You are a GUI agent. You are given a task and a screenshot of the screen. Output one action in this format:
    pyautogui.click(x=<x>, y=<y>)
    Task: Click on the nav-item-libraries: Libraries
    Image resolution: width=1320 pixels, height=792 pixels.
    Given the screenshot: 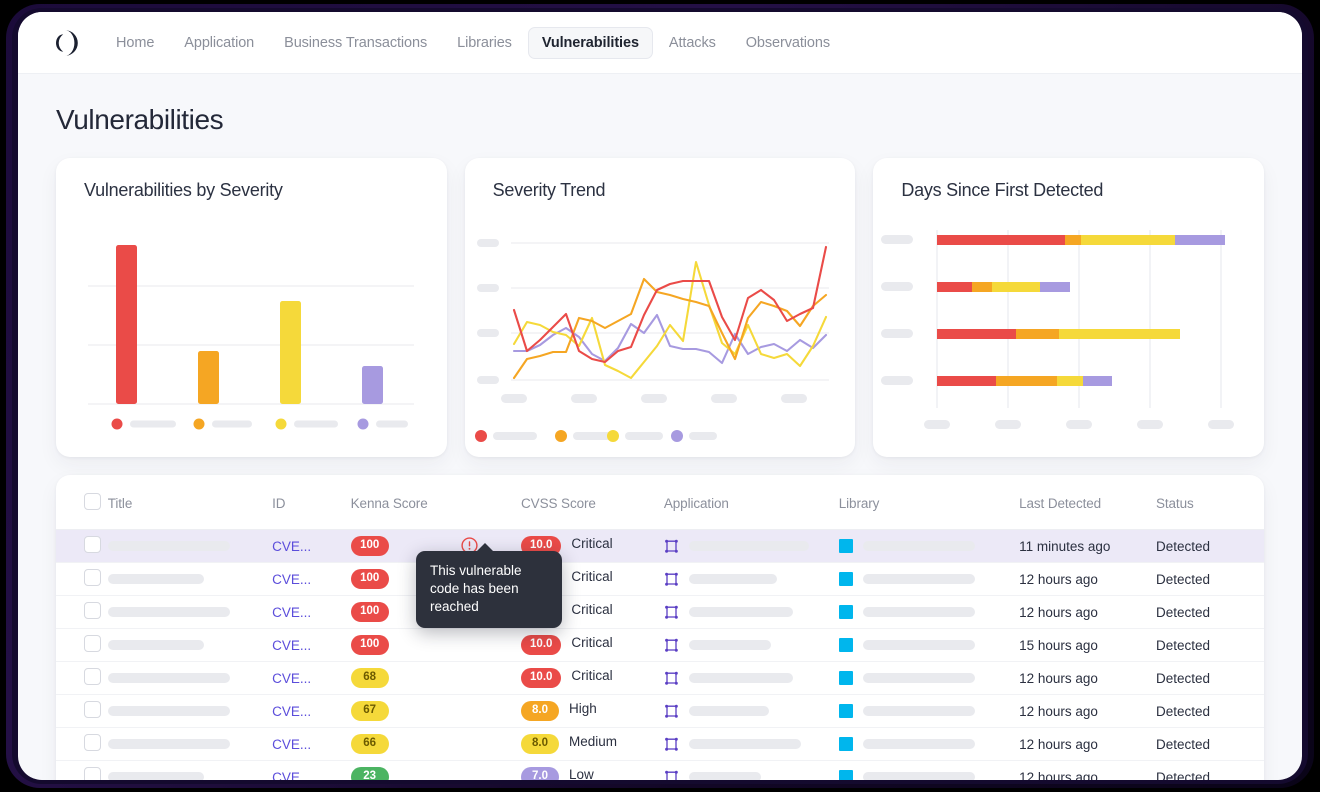 What is the action you would take?
    pyautogui.click(x=484, y=43)
    